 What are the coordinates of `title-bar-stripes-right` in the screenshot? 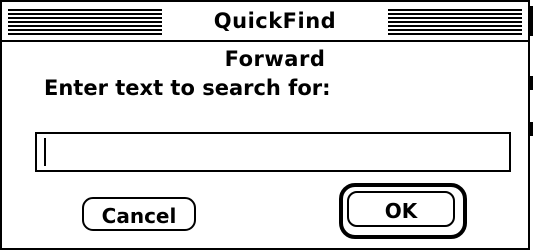 It's located at (455, 22).